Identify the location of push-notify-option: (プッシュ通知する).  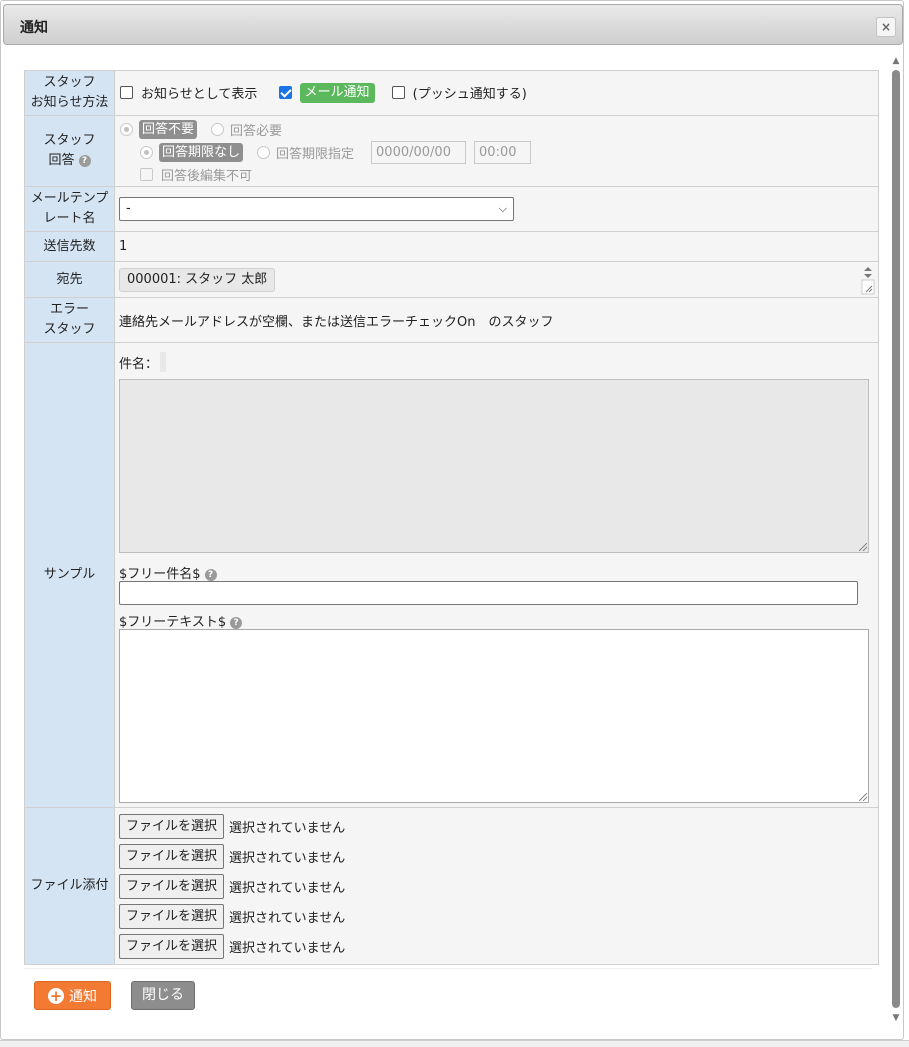
(459, 92).